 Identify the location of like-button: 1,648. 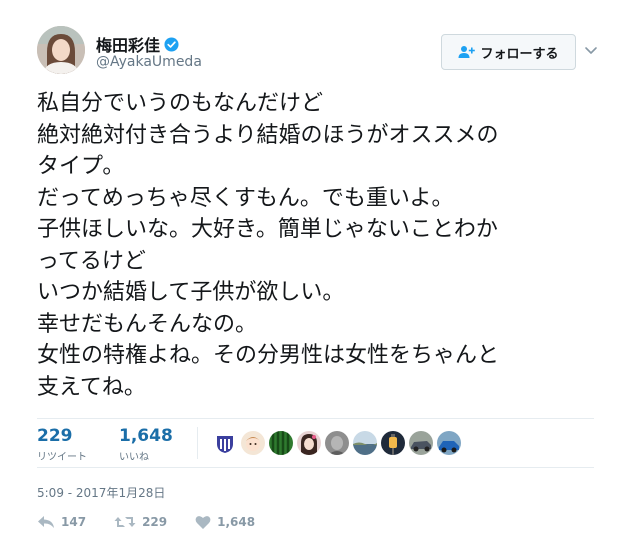
(225, 522).